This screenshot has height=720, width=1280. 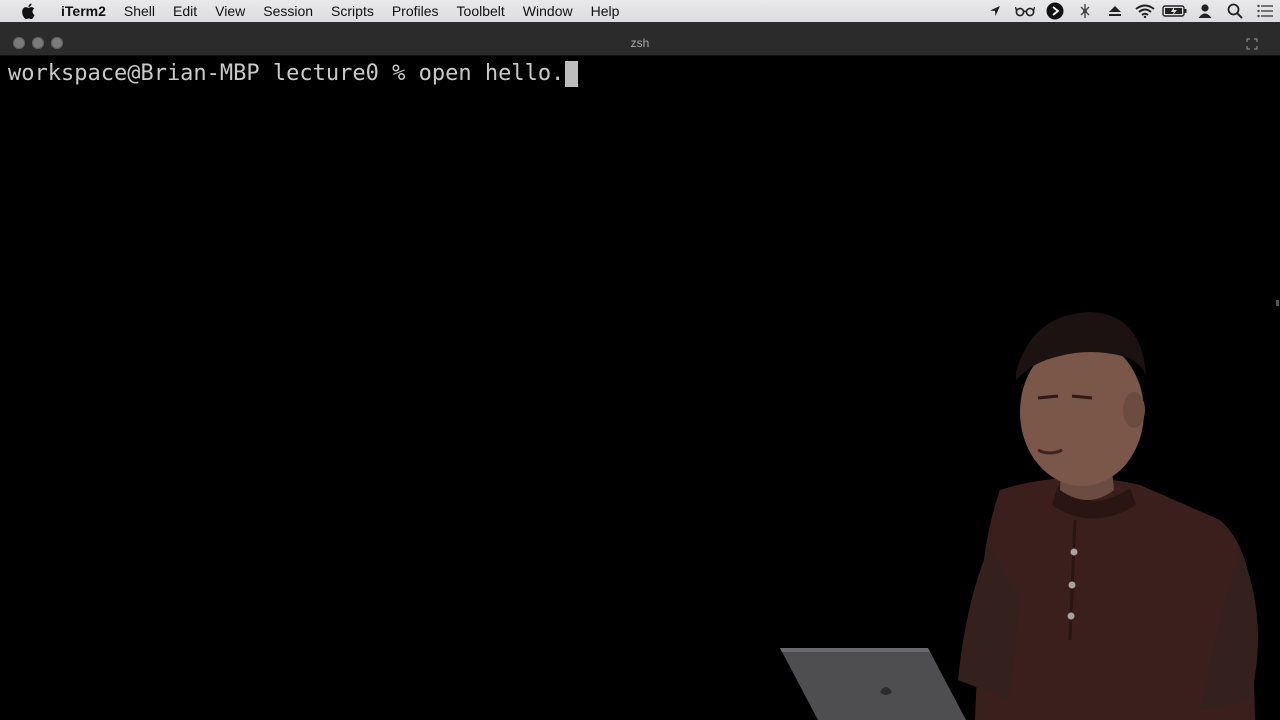 I want to click on notification-center-icon, so click(x=1265, y=11).